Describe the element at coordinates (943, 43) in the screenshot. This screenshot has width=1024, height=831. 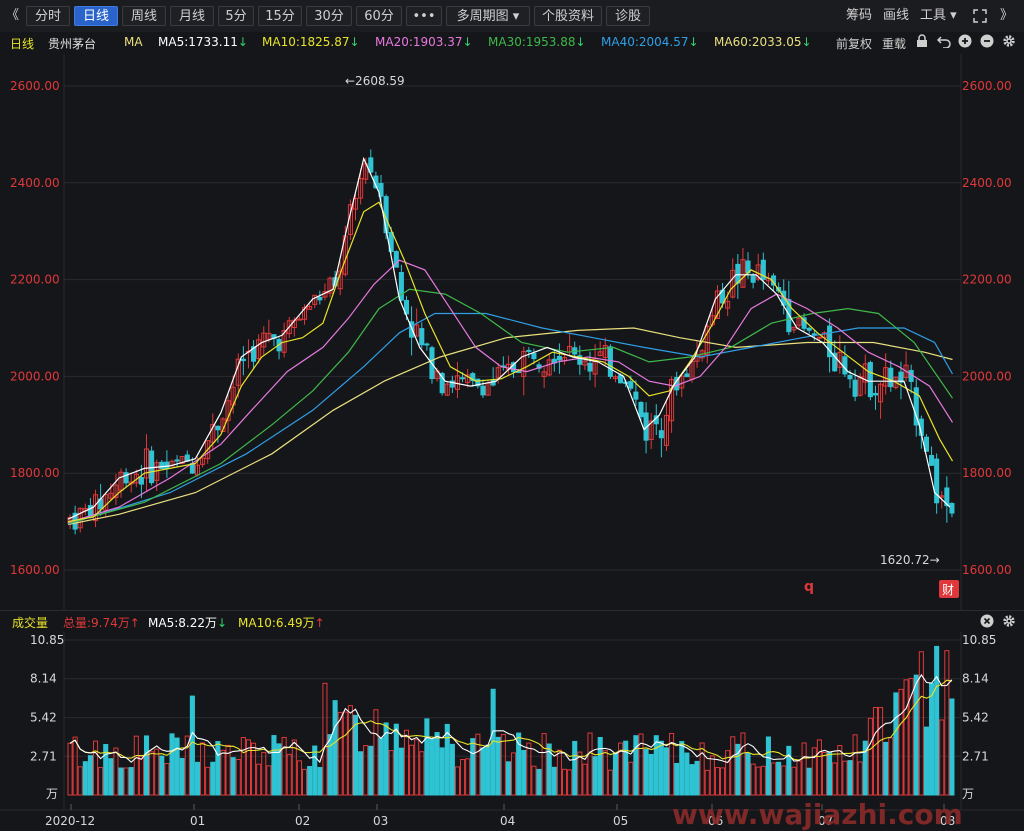
I see `undo-icon` at that location.